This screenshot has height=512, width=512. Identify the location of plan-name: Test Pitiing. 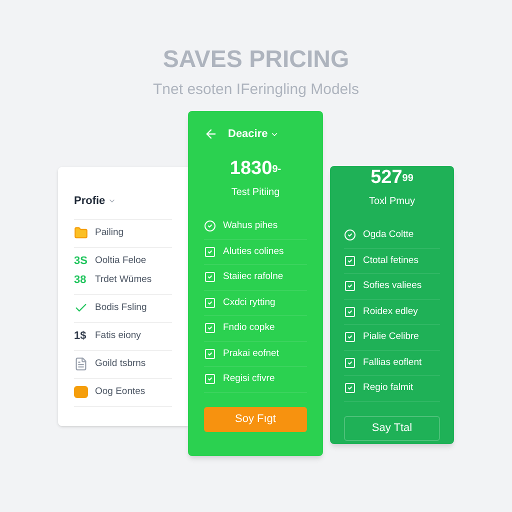
(255, 193).